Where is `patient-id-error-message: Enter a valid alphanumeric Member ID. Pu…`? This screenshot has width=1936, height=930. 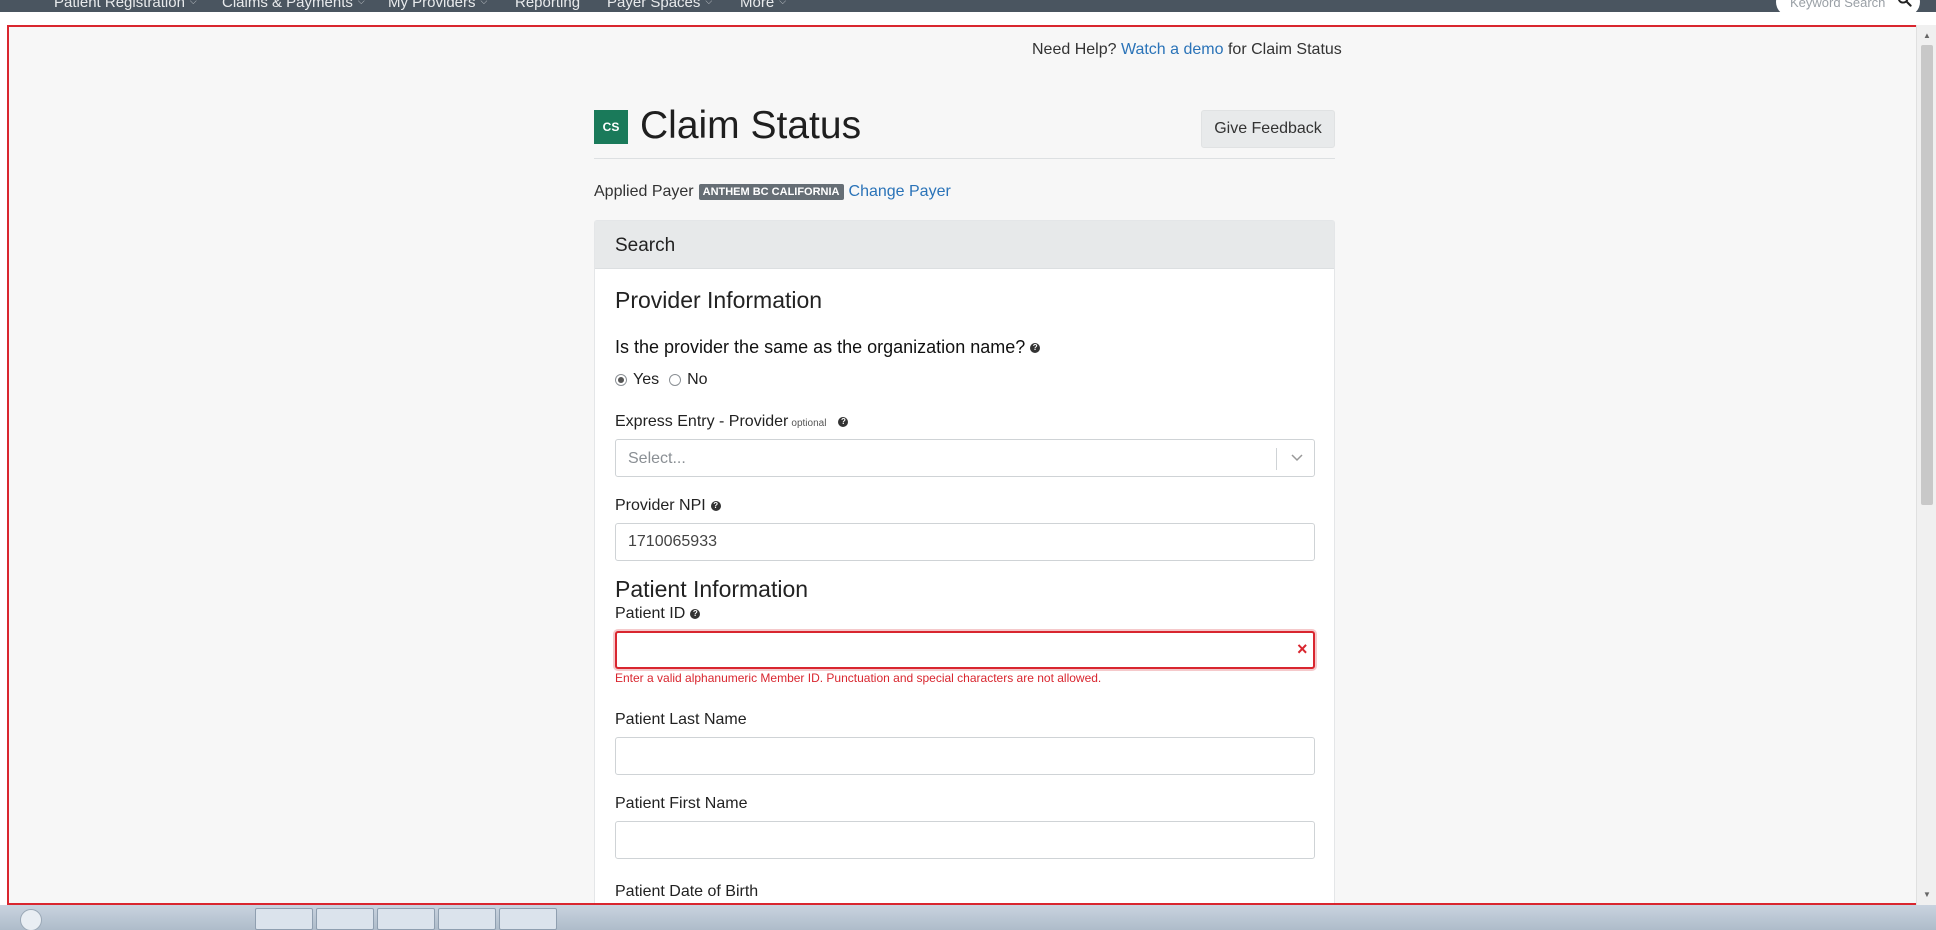
patient-id-error-message: Enter a valid alphanumeric Member ID. Pu… is located at coordinates (858, 678).